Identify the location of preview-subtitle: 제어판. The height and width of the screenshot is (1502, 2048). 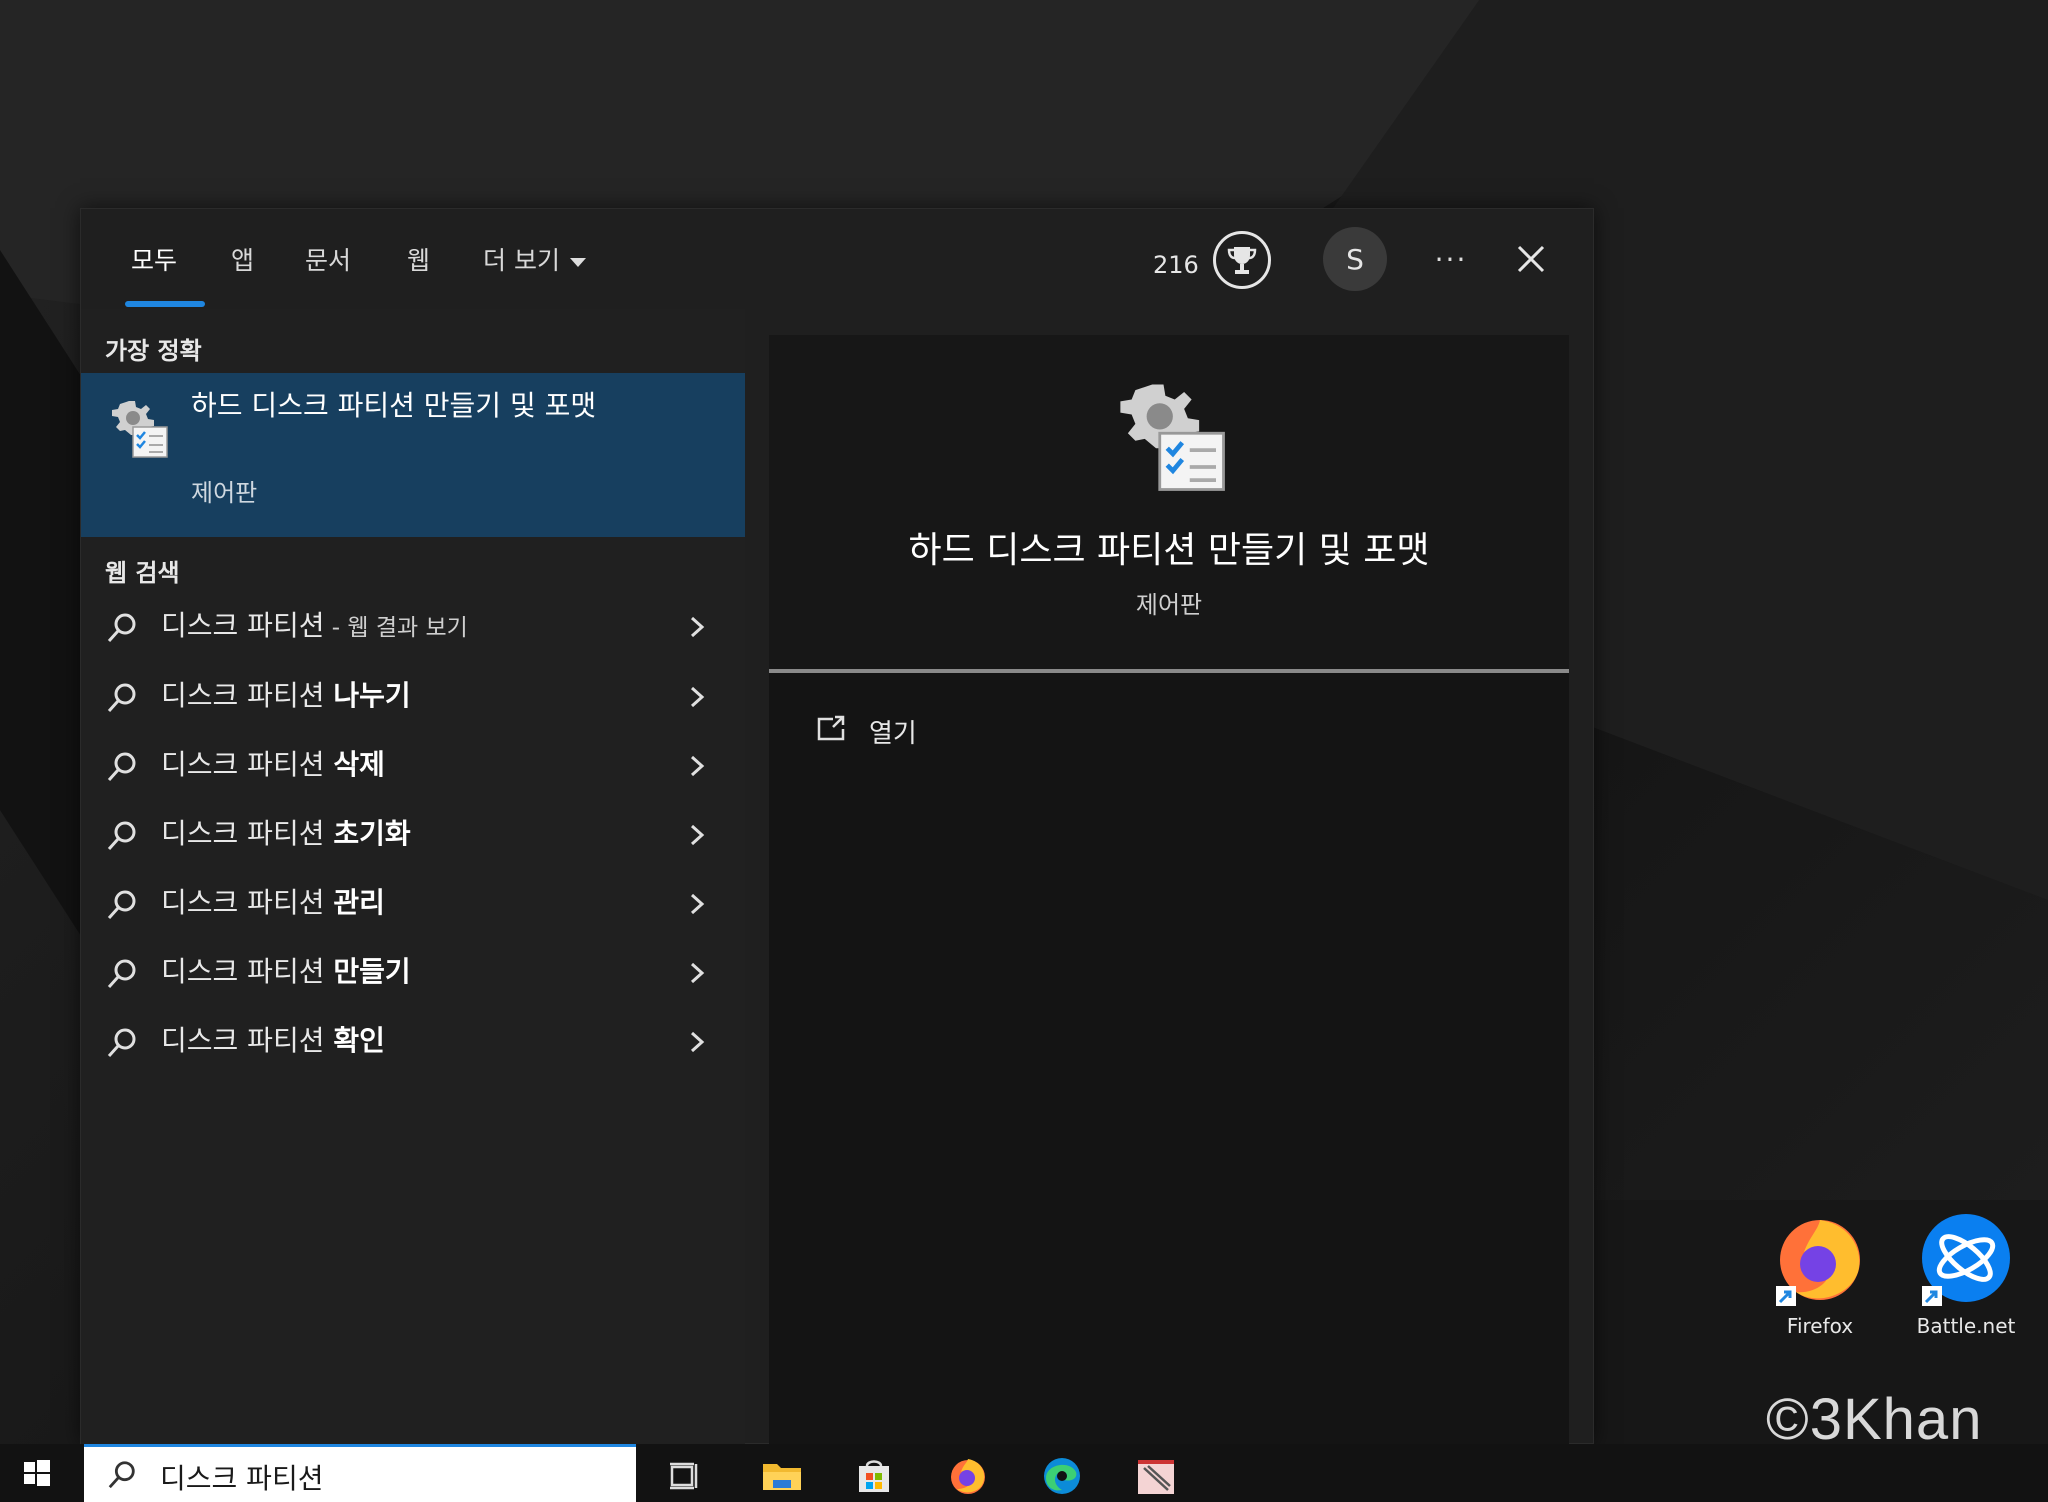
(1169, 605).